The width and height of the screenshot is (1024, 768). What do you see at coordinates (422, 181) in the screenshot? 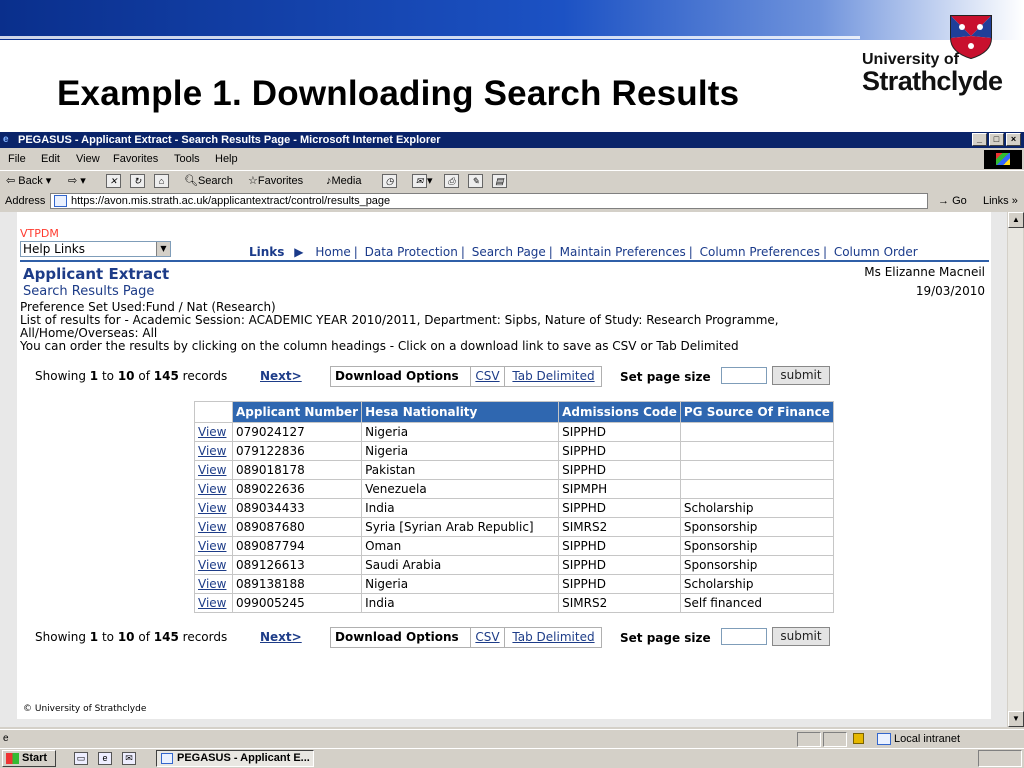
I see `mail-button: ✉ ▾` at bounding box center [422, 181].